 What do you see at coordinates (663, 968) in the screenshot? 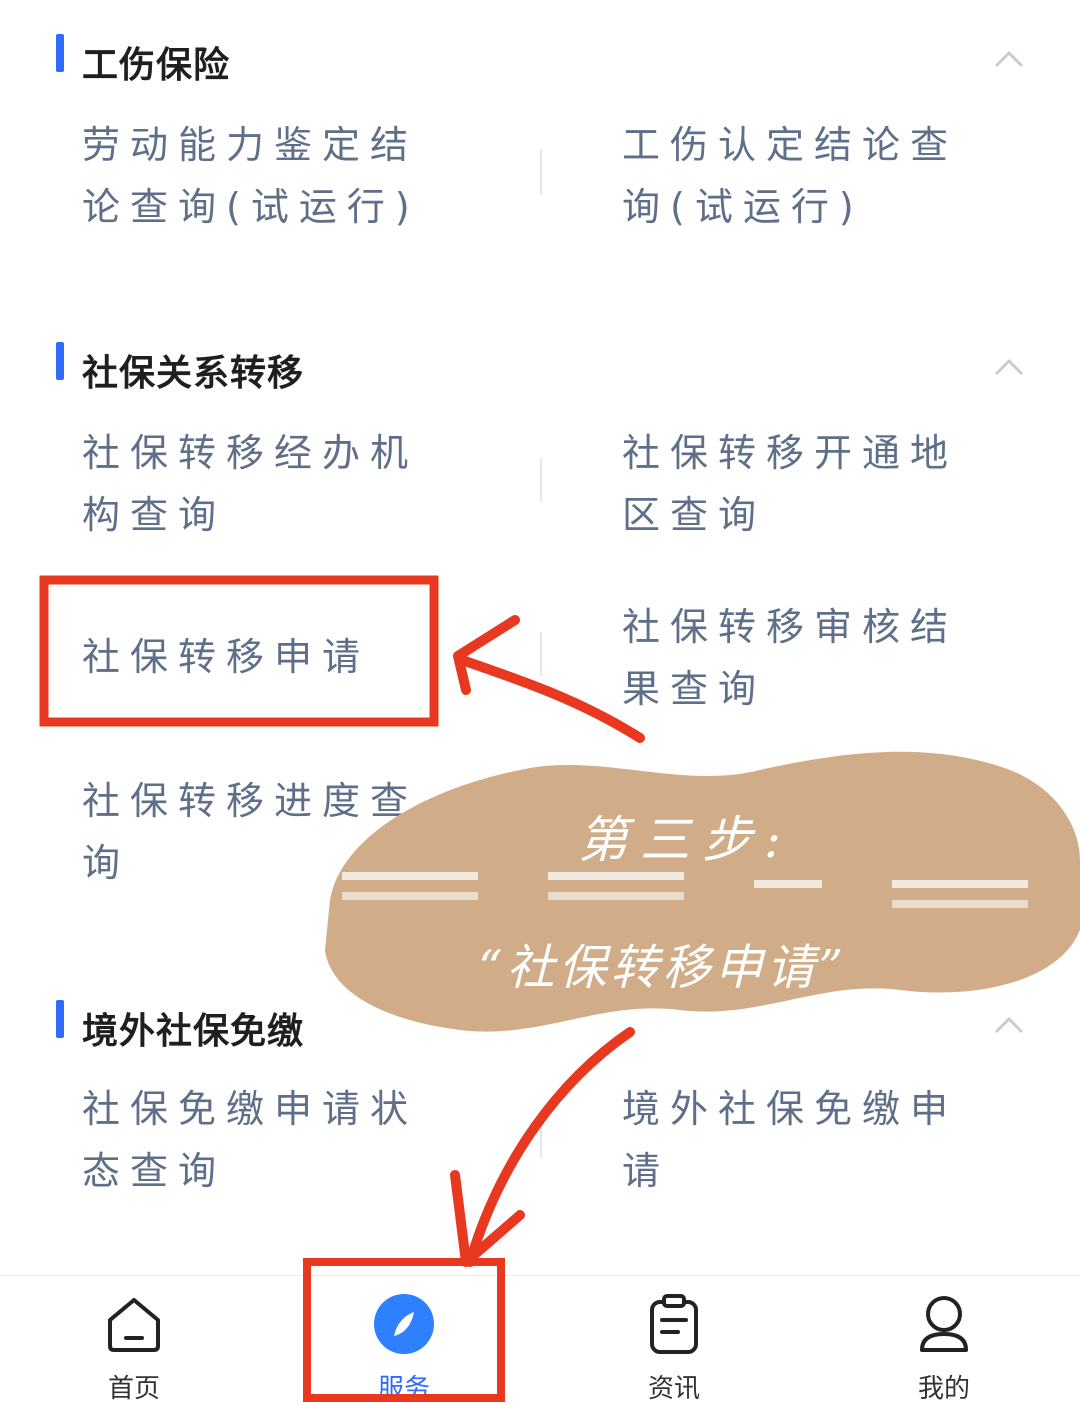
I see `annotation-instruction: “社保转移申请”` at bounding box center [663, 968].